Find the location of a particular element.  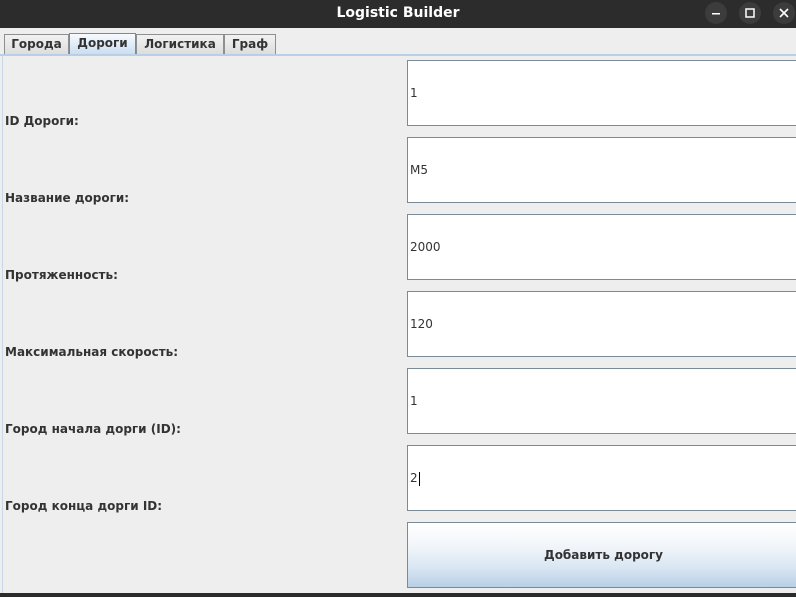

start-city-value: 1 is located at coordinates (414, 401).